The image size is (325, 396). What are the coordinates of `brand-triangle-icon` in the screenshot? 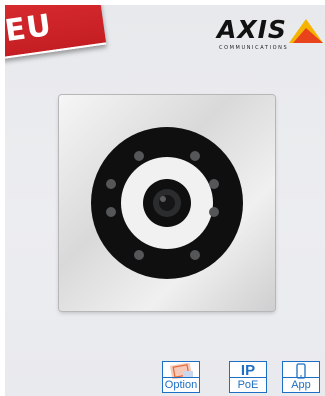 It's located at (306, 31).